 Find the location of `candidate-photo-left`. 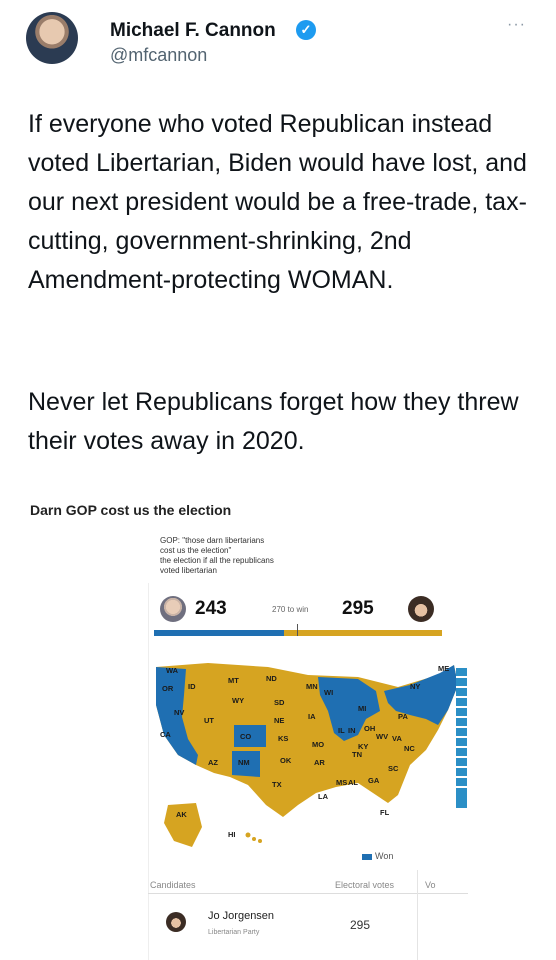

candidate-photo-left is located at coordinates (173, 609).